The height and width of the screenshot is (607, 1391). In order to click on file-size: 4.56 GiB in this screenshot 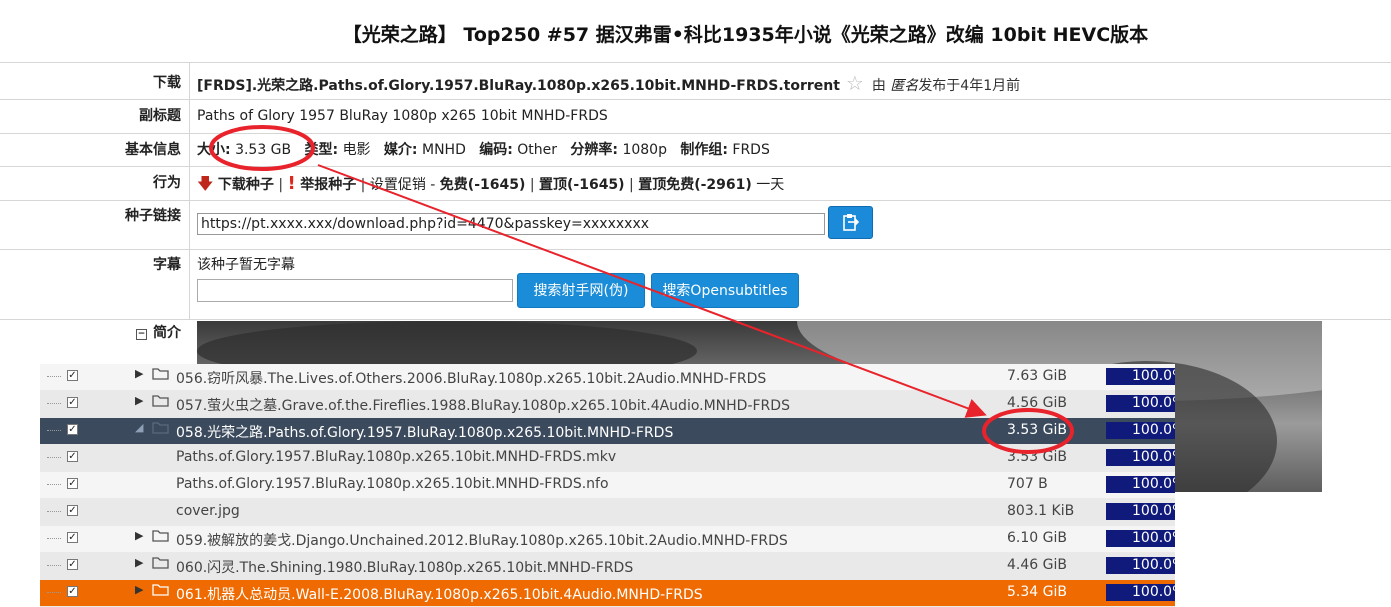, I will do `click(1037, 403)`.